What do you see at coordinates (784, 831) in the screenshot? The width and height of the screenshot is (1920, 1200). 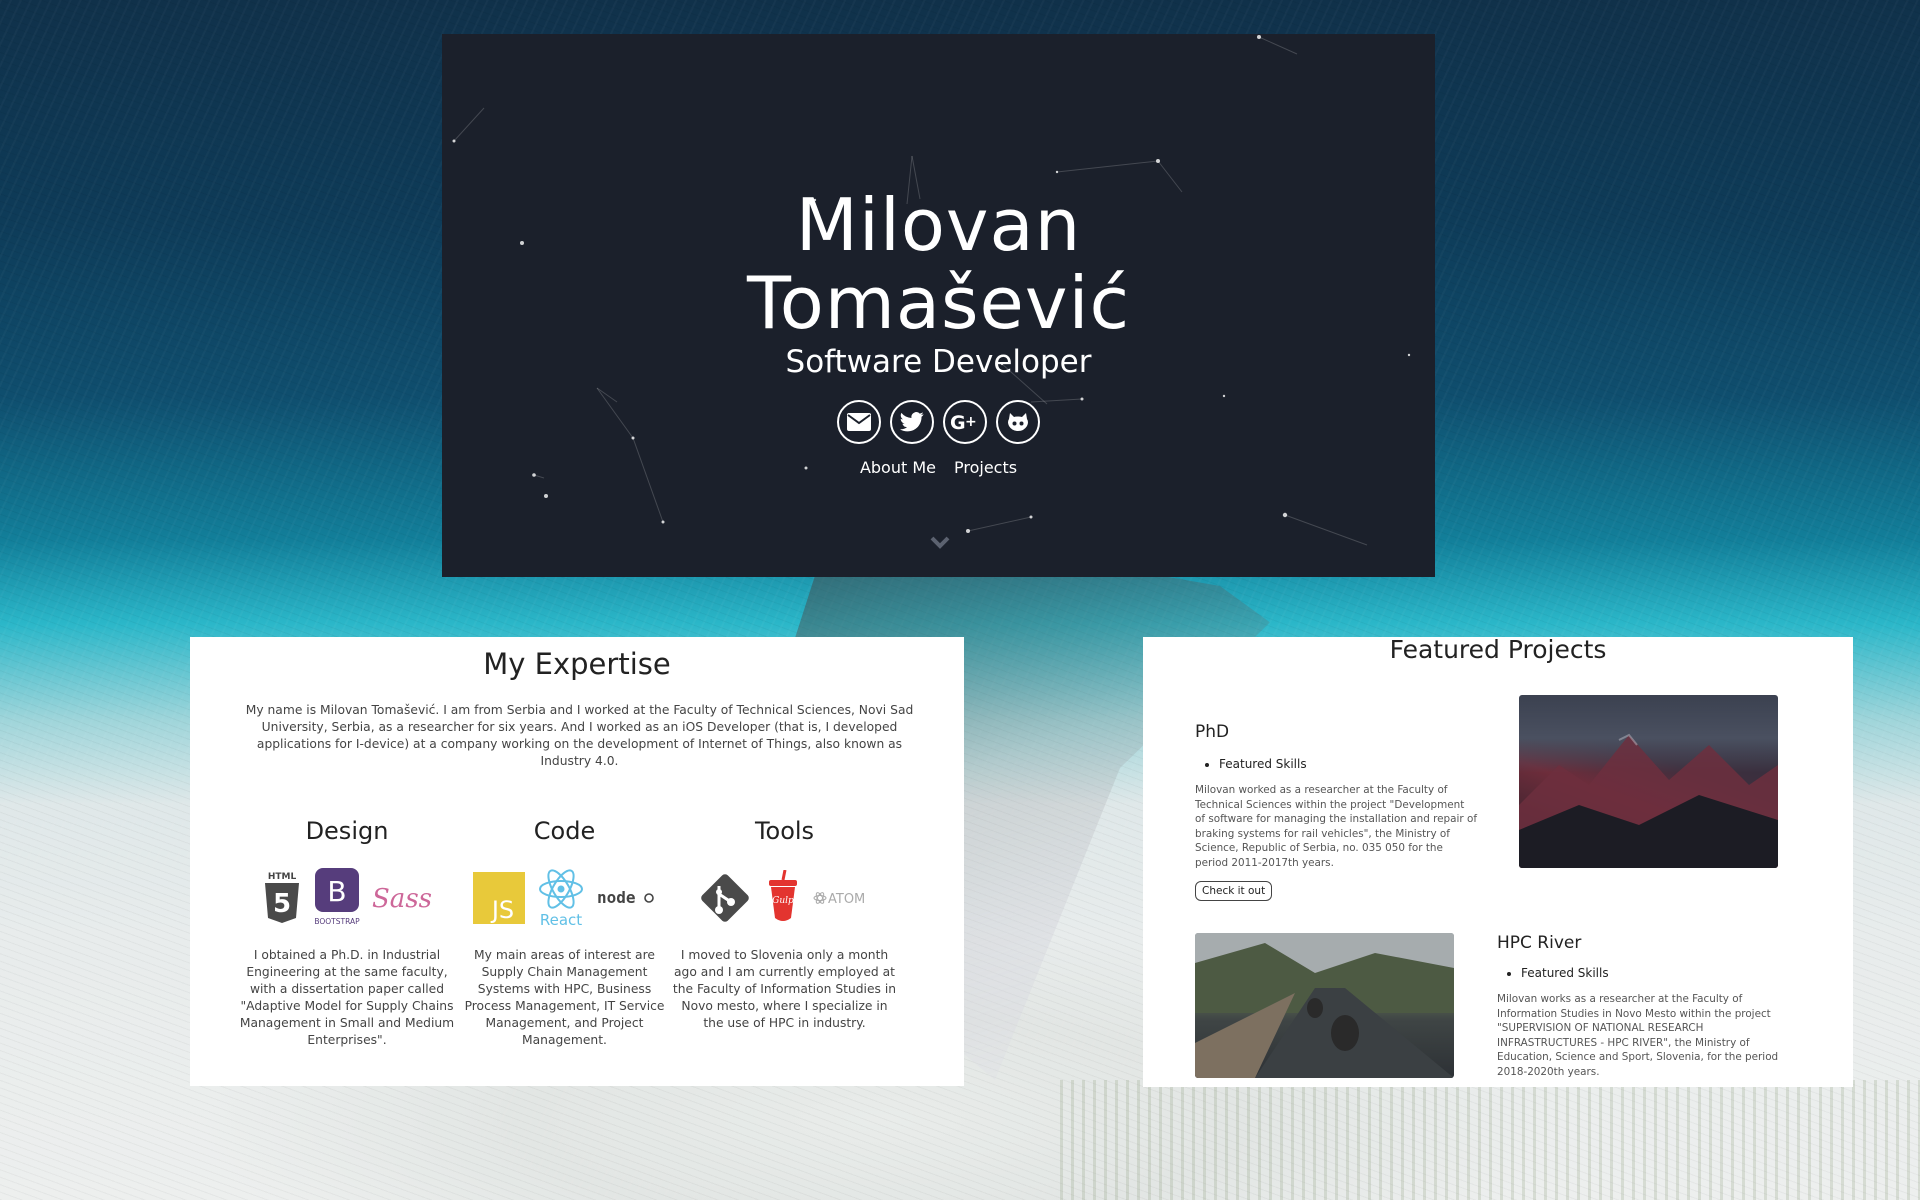 I see `tools-title: Tools` at bounding box center [784, 831].